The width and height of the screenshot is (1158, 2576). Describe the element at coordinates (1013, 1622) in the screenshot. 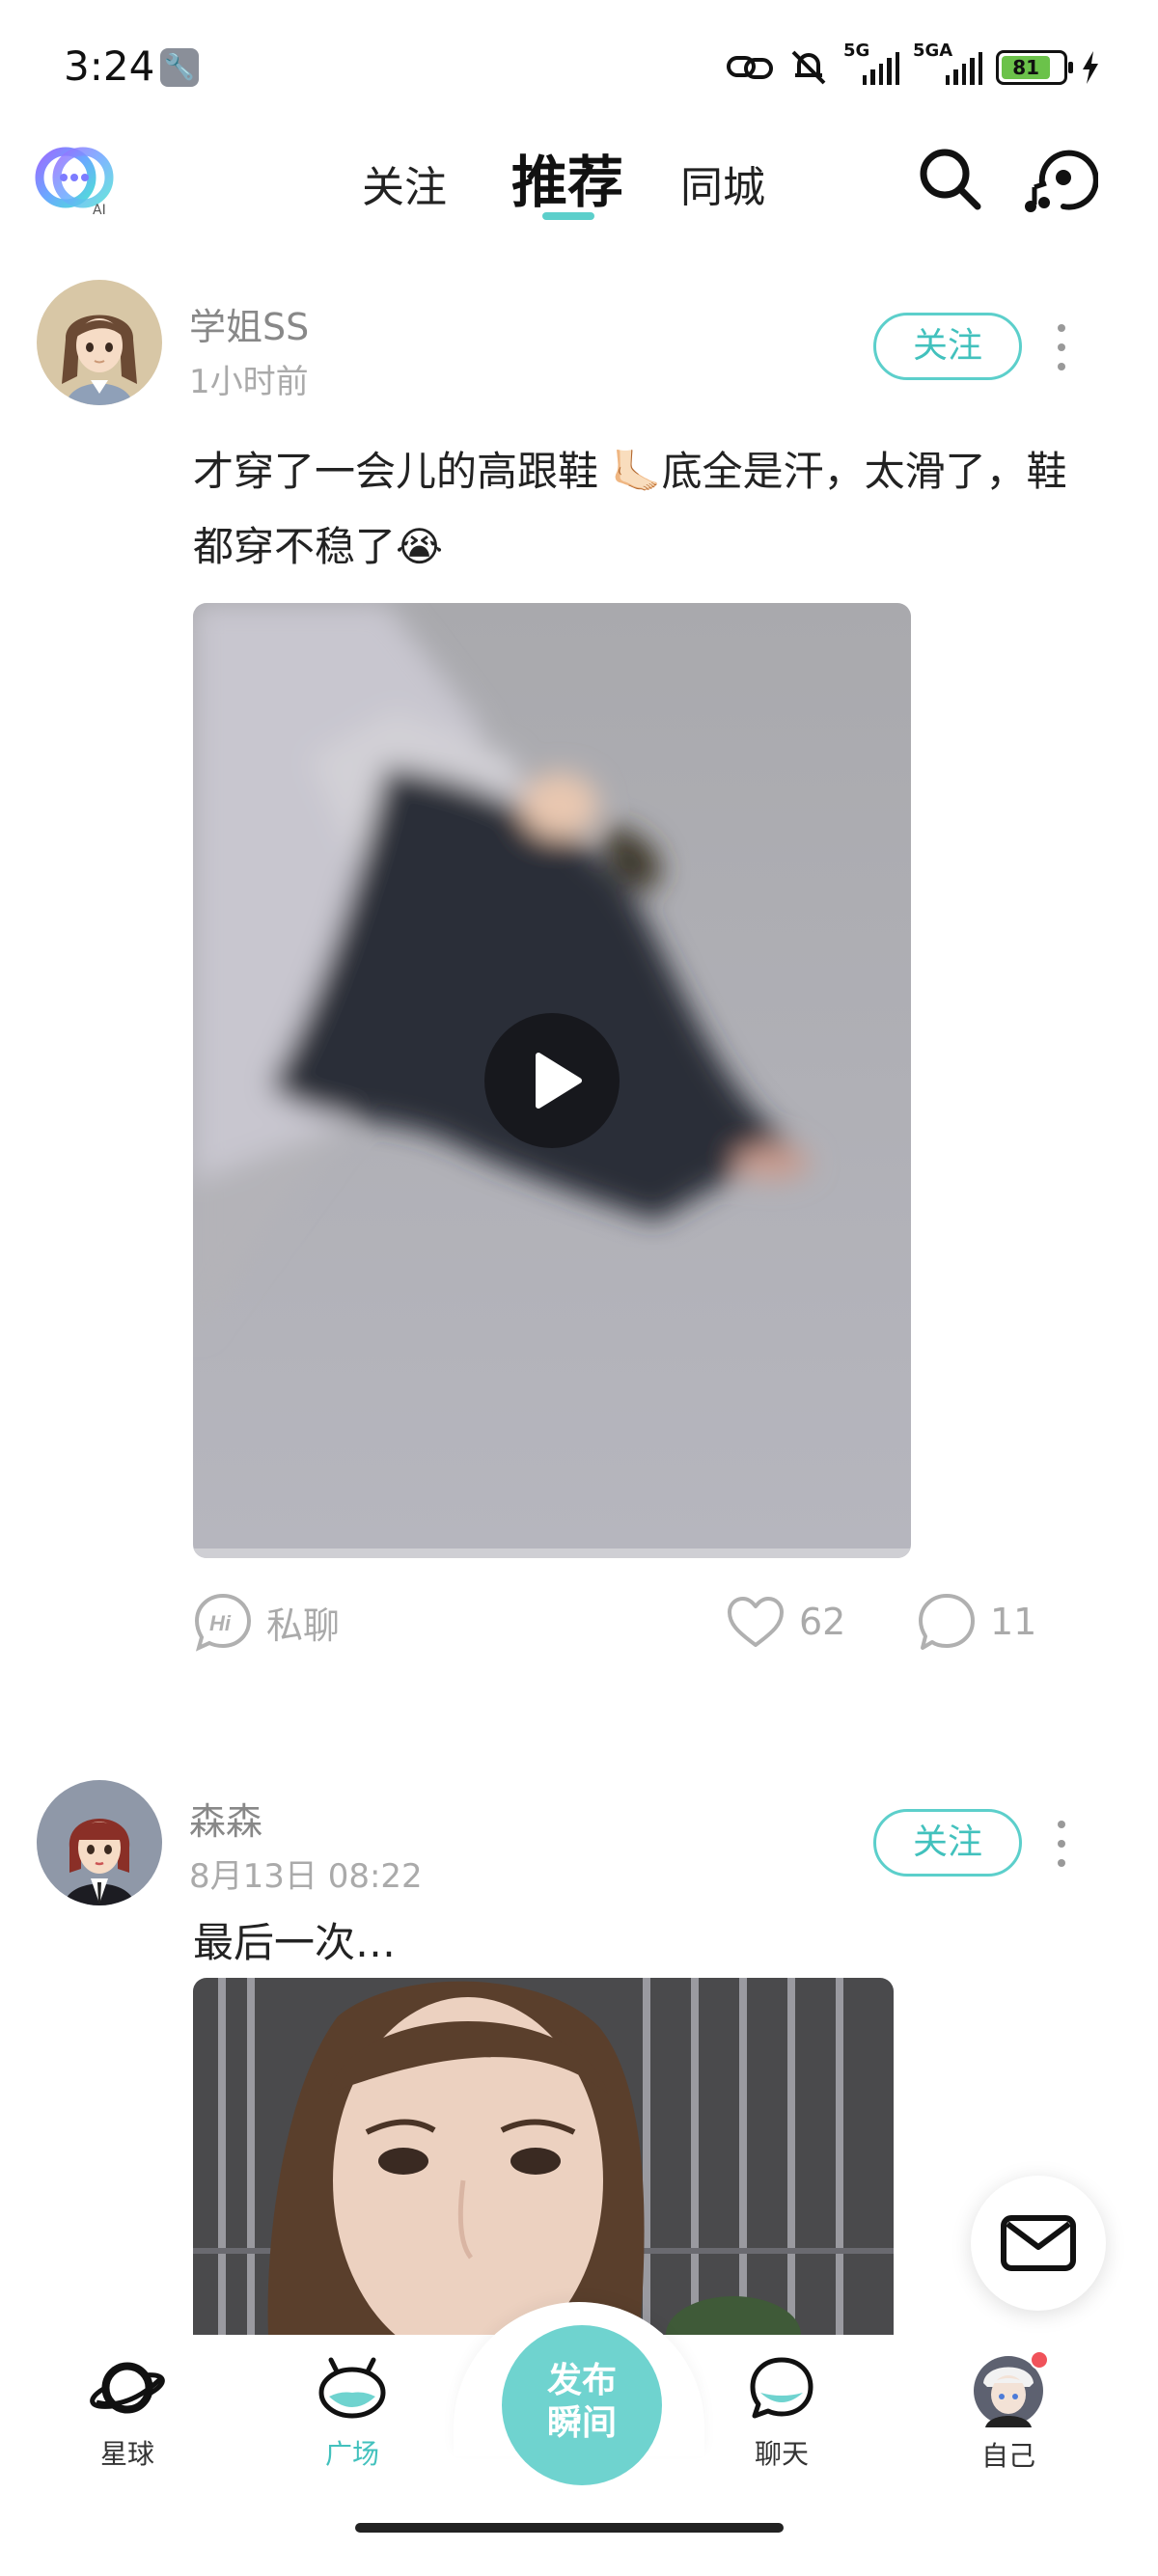

I see `comment-count: 11` at that location.